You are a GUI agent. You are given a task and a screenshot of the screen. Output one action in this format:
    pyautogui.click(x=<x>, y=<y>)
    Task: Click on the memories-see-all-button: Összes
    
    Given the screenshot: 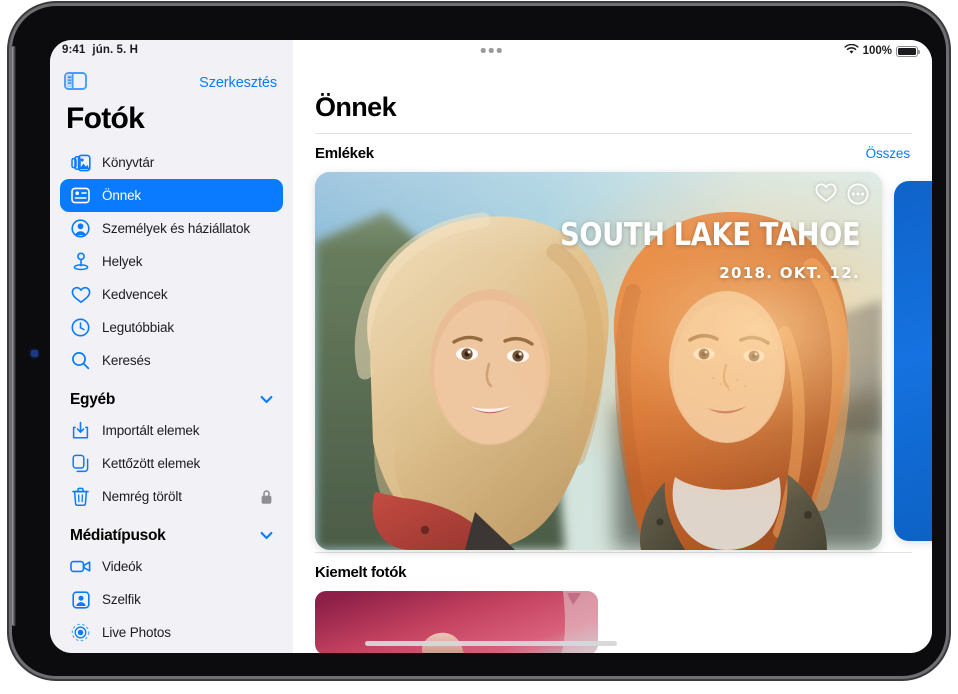 What is the action you would take?
    pyautogui.click(x=888, y=153)
    